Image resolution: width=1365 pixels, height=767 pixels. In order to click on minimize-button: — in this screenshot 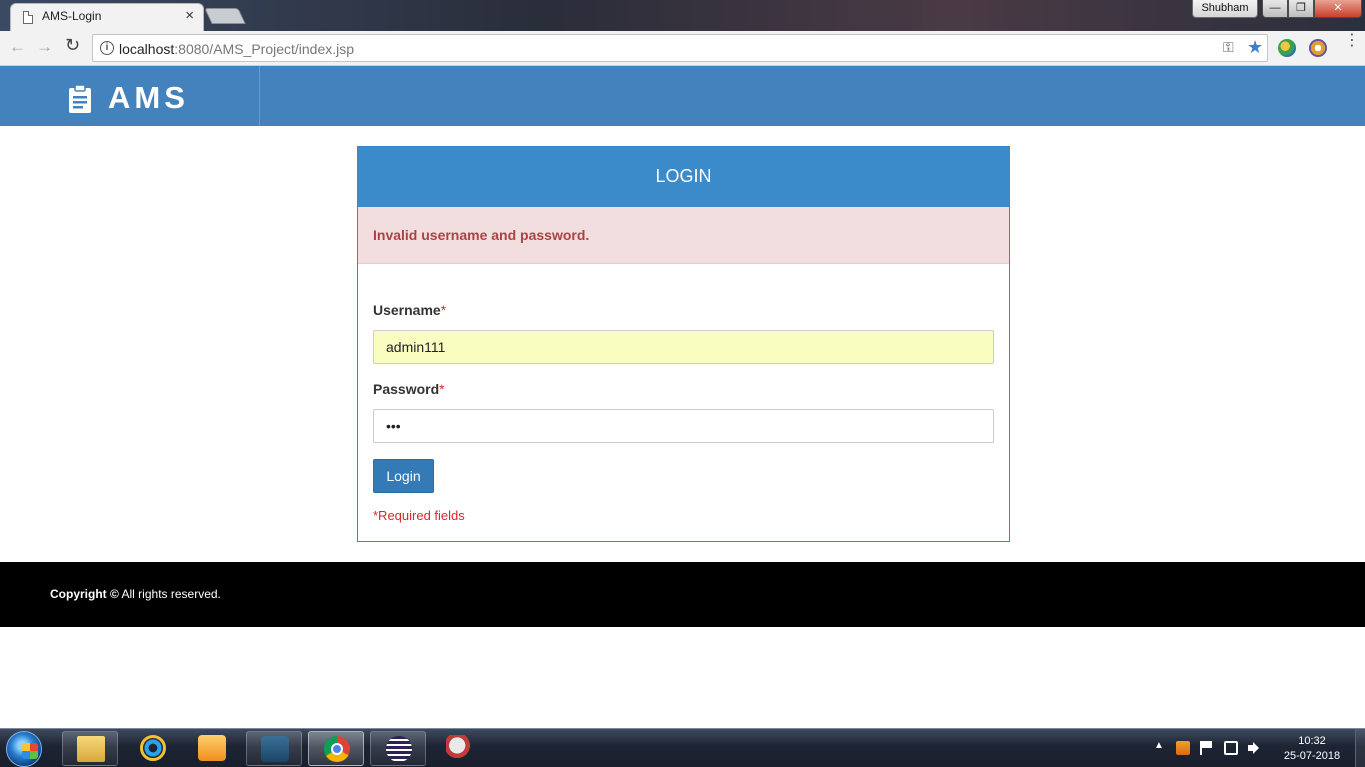, I will do `click(1275, 9)`.